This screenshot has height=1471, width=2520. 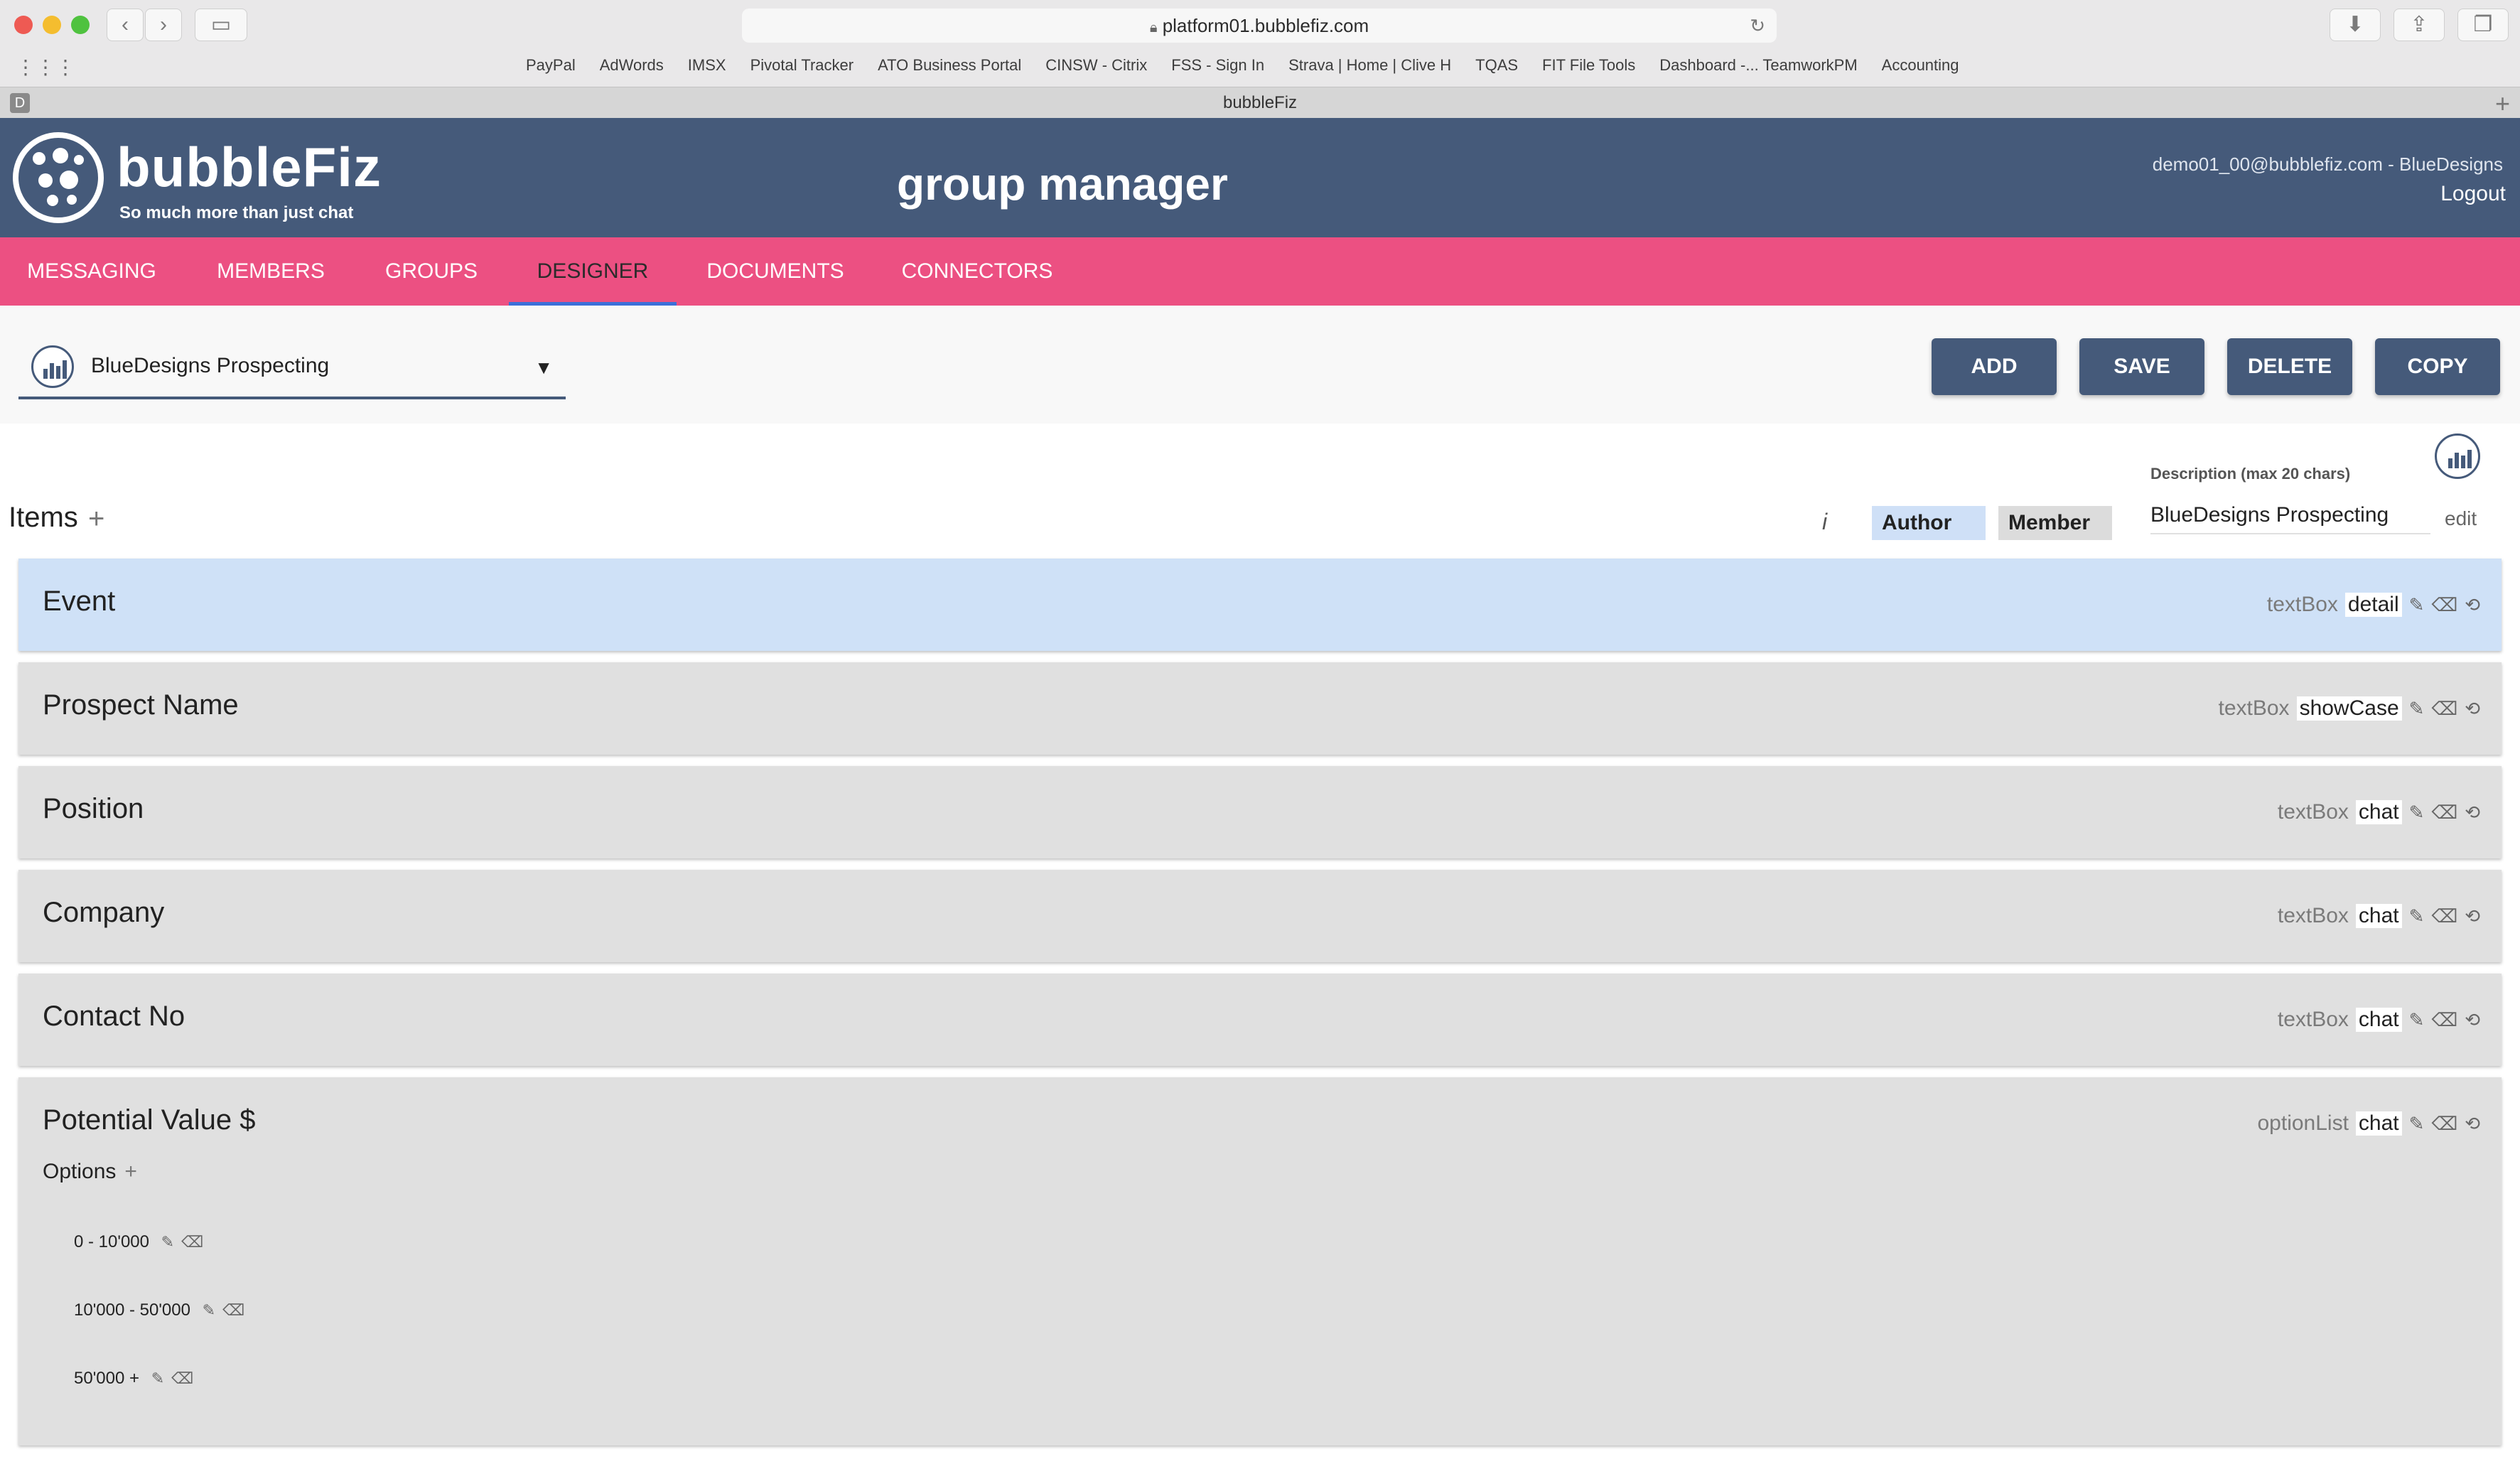 I want to click on new-tab-button: +, so click(x=2503, y=104).